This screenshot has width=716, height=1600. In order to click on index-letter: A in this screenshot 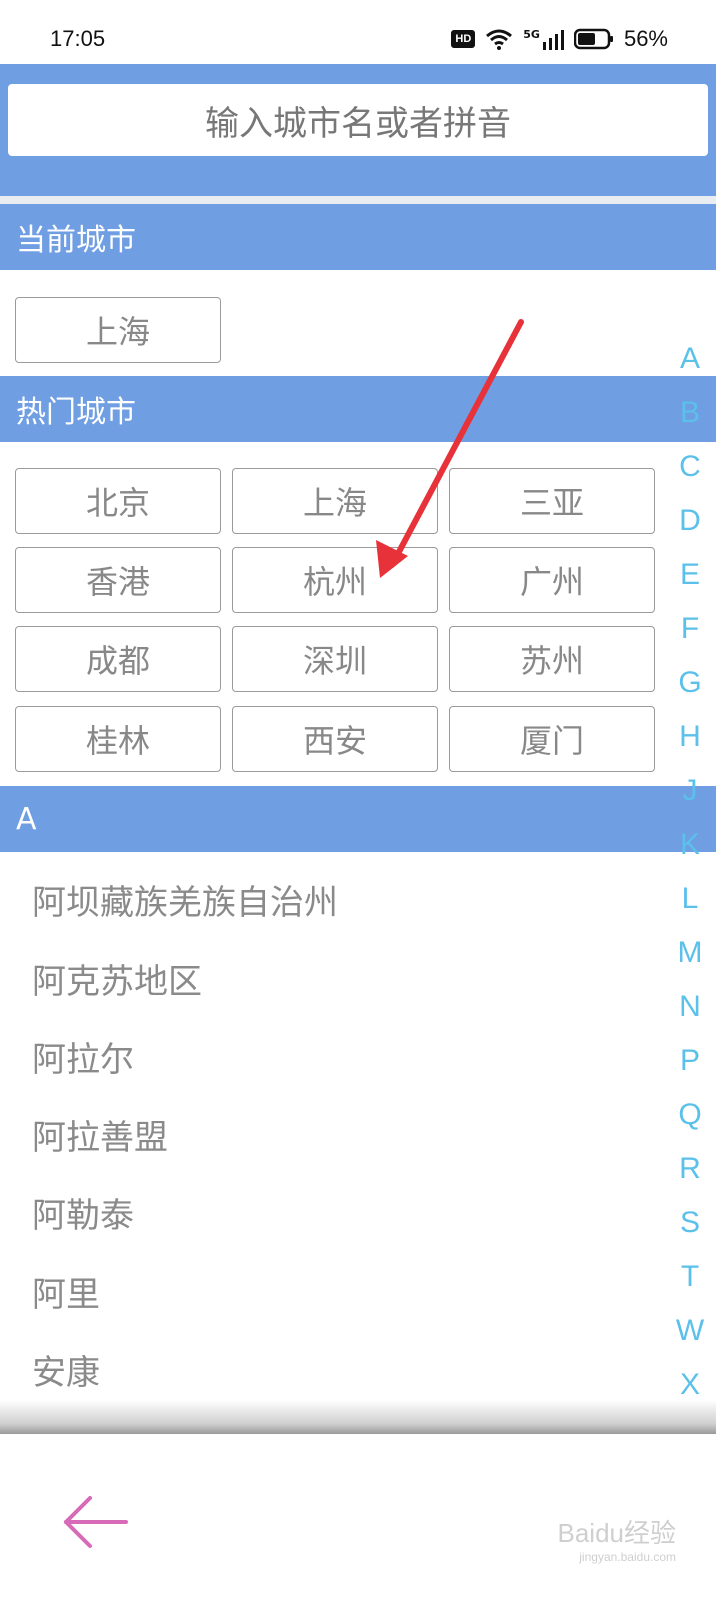, I will do `click(690, 359)`.